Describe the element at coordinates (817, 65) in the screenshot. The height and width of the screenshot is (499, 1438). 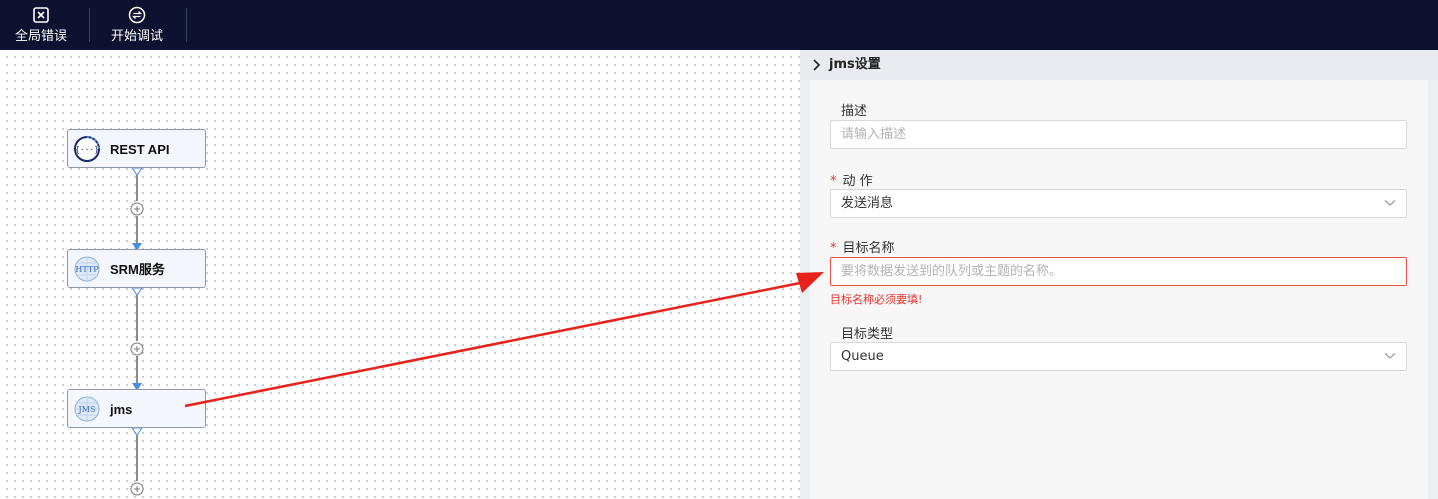
I see `chevron-right-icon` at that location.